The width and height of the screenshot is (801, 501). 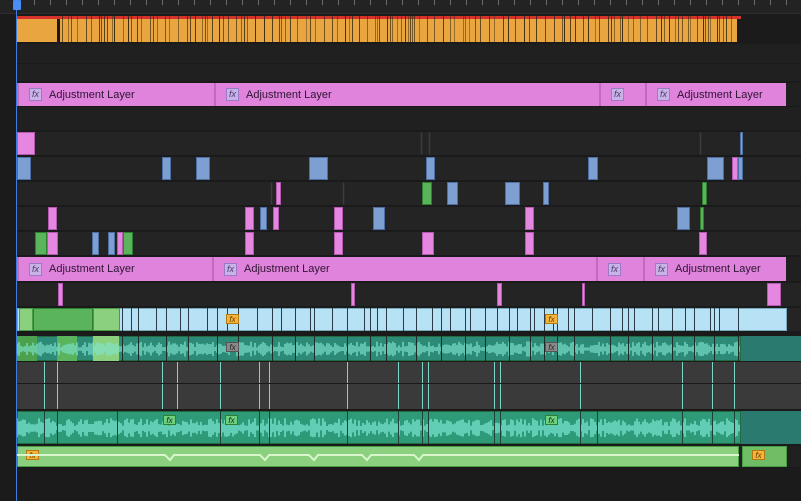 I want to click on playhead, so click(x=16, y=250).